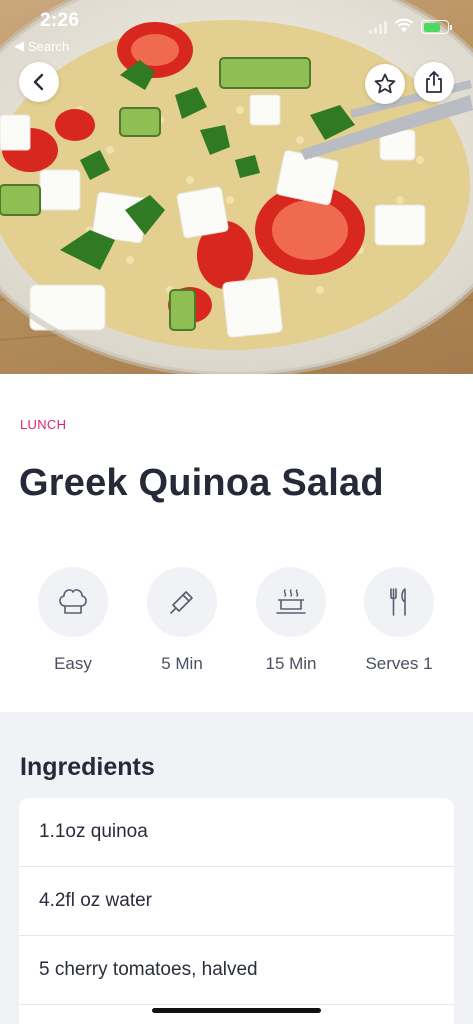 This screenshot has height=1024, width=473. I want to click on recipe-stats: Easy 5 Min 15 Min Serves 1, so click(236, 622).